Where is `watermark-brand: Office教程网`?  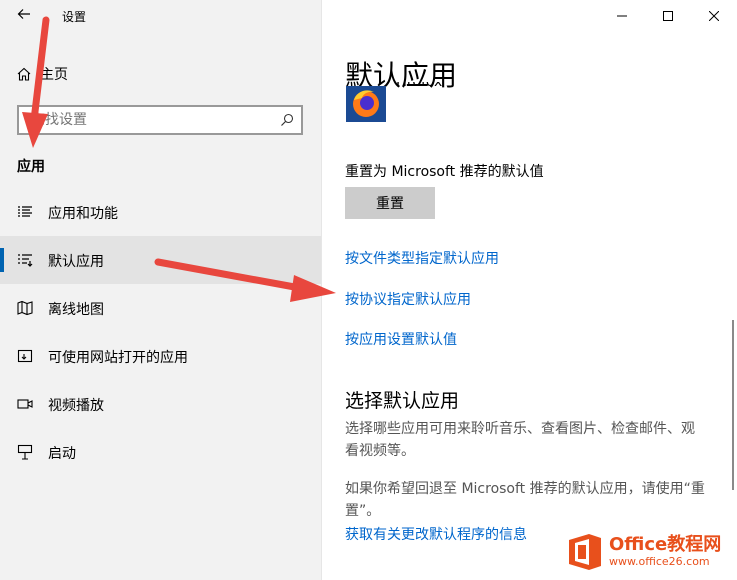
watermark-brand: Office教程网 is located at coordinates (665, 544).